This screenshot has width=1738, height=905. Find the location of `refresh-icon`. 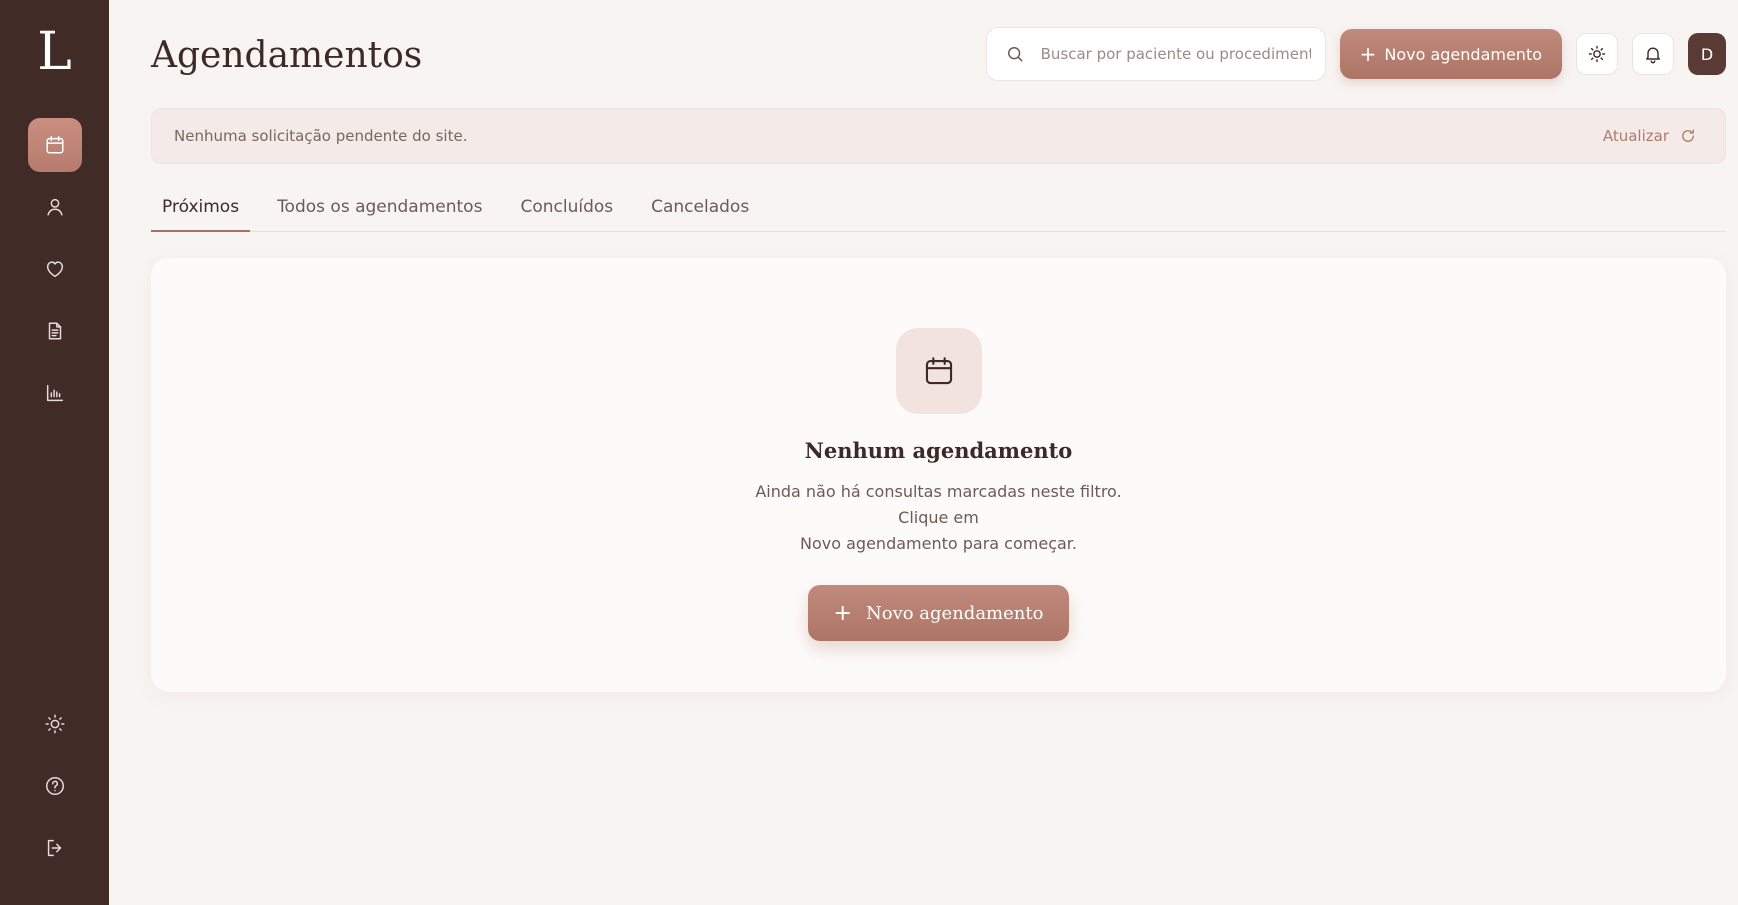

refresh-icon is located at coordinates (1688, 135).